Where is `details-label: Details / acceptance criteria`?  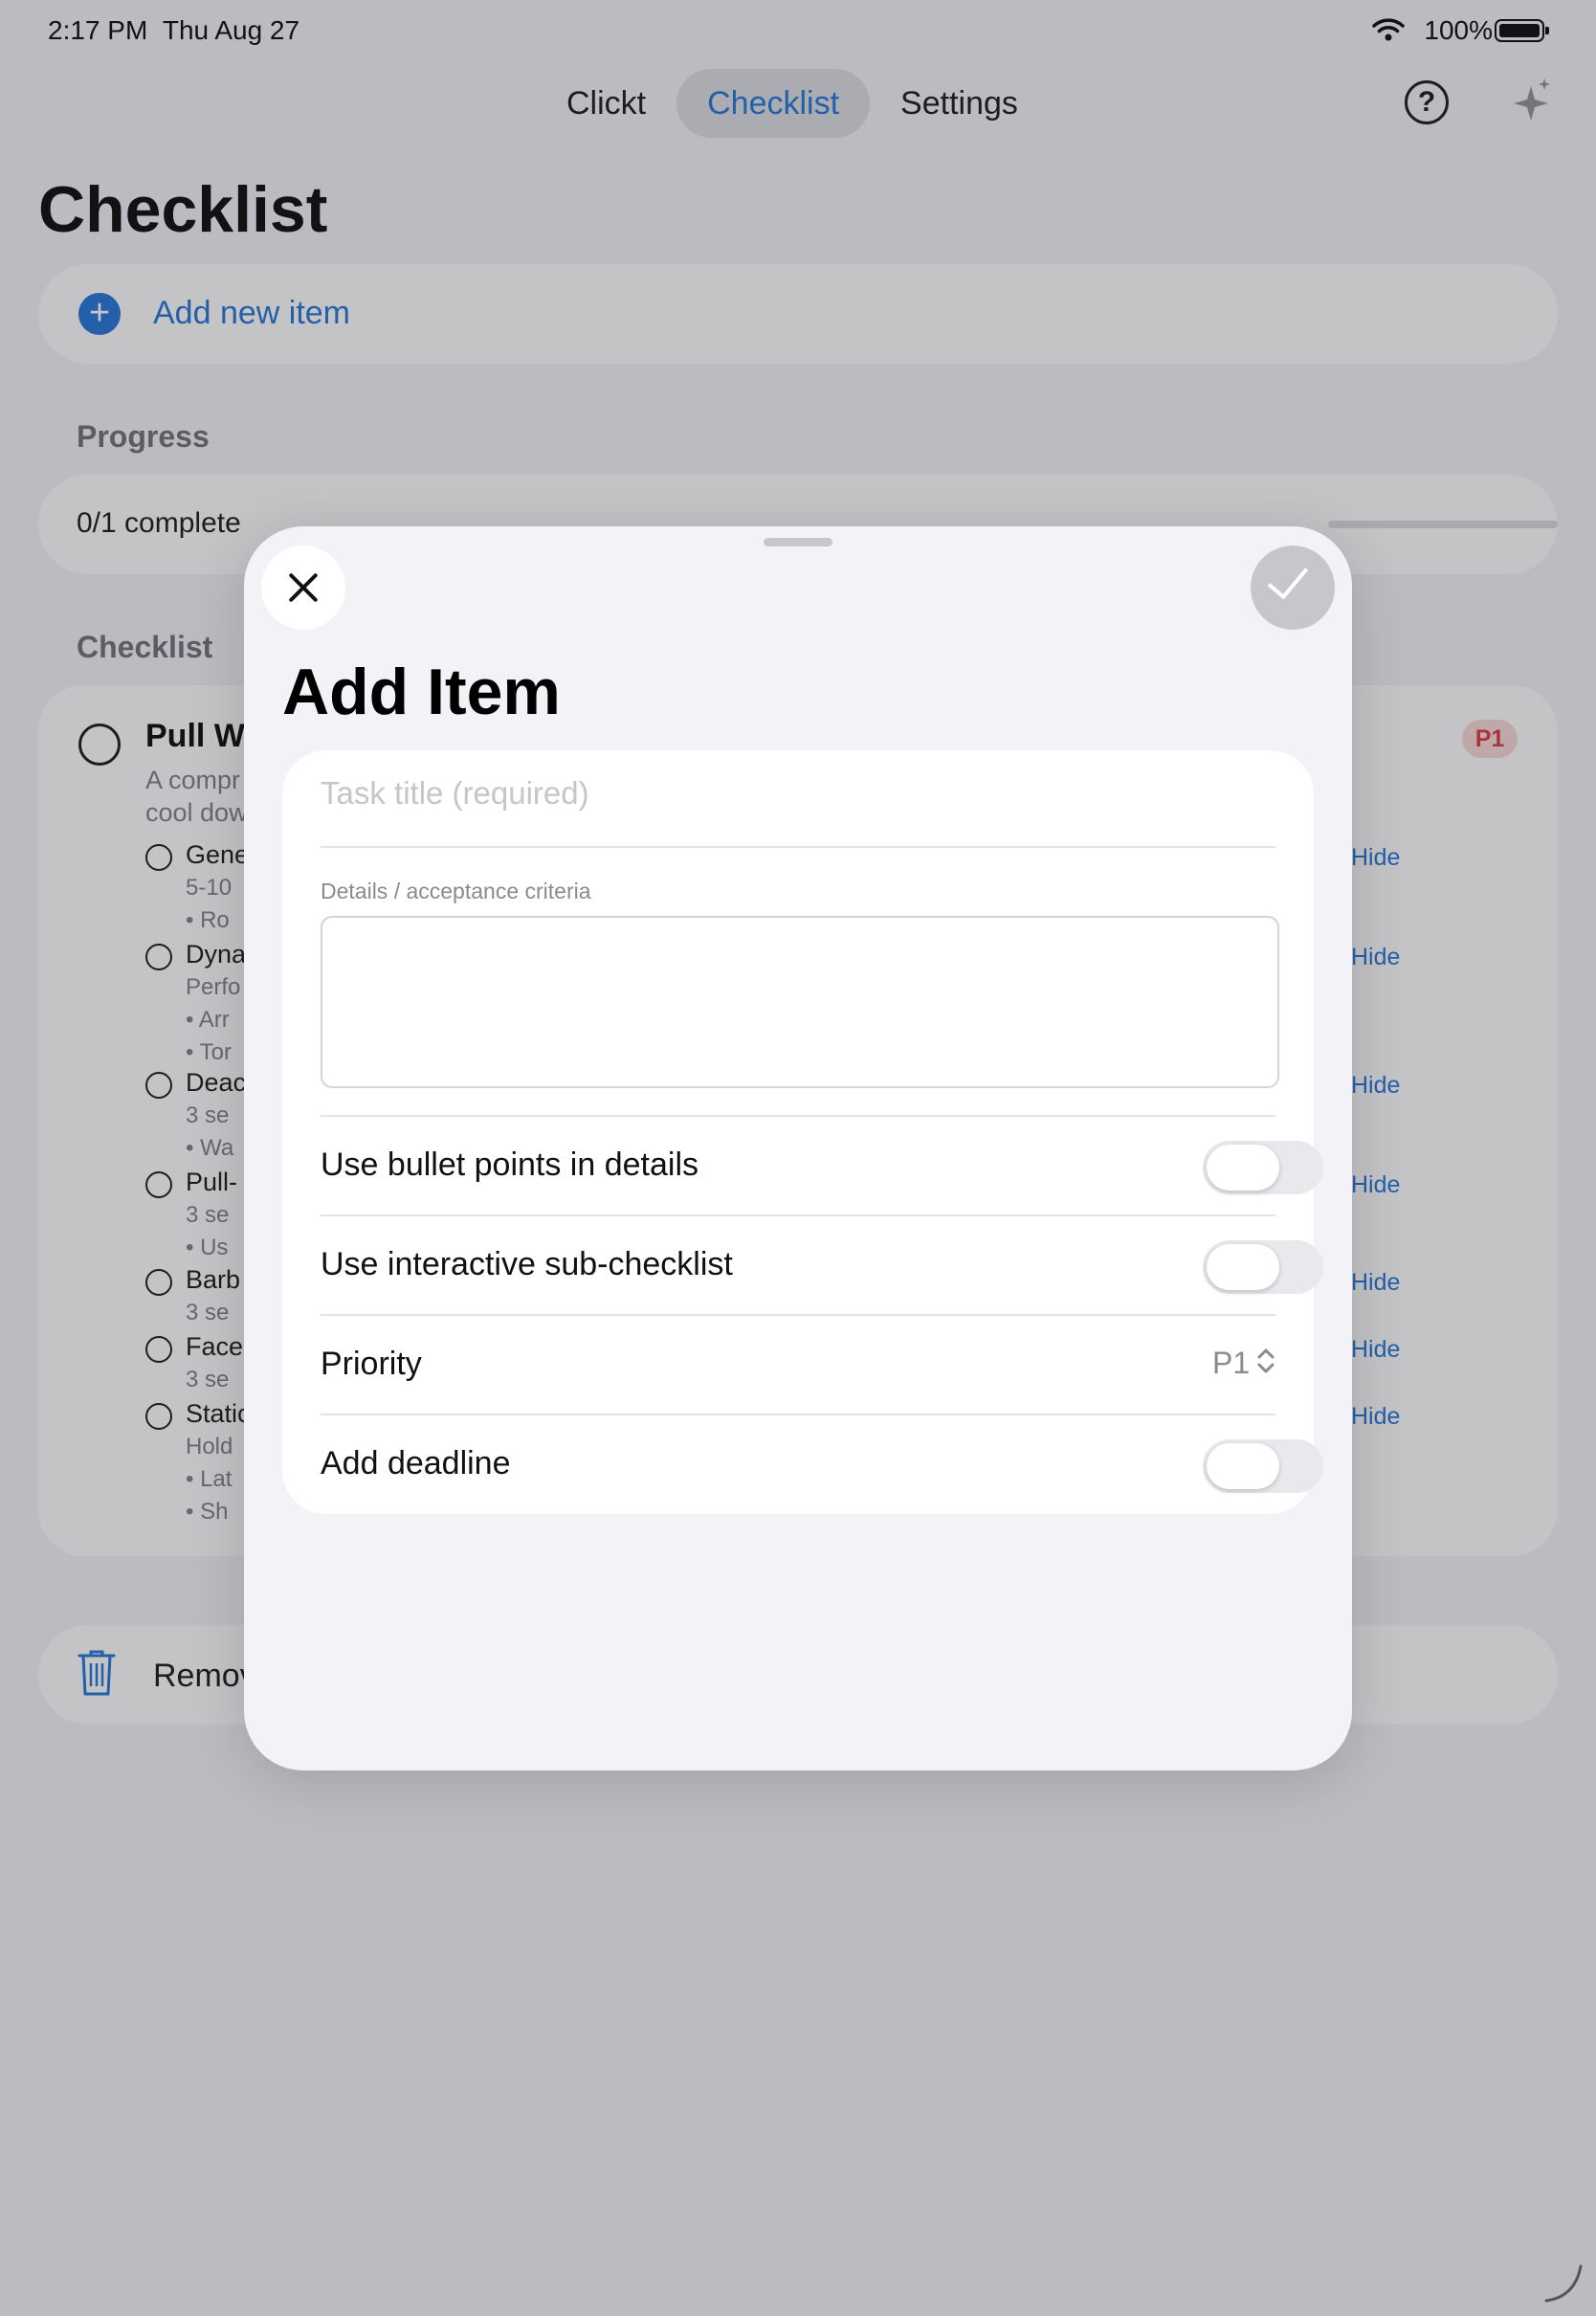 details-label: Details / acceptance criteria is located at coordinates (456, 891).